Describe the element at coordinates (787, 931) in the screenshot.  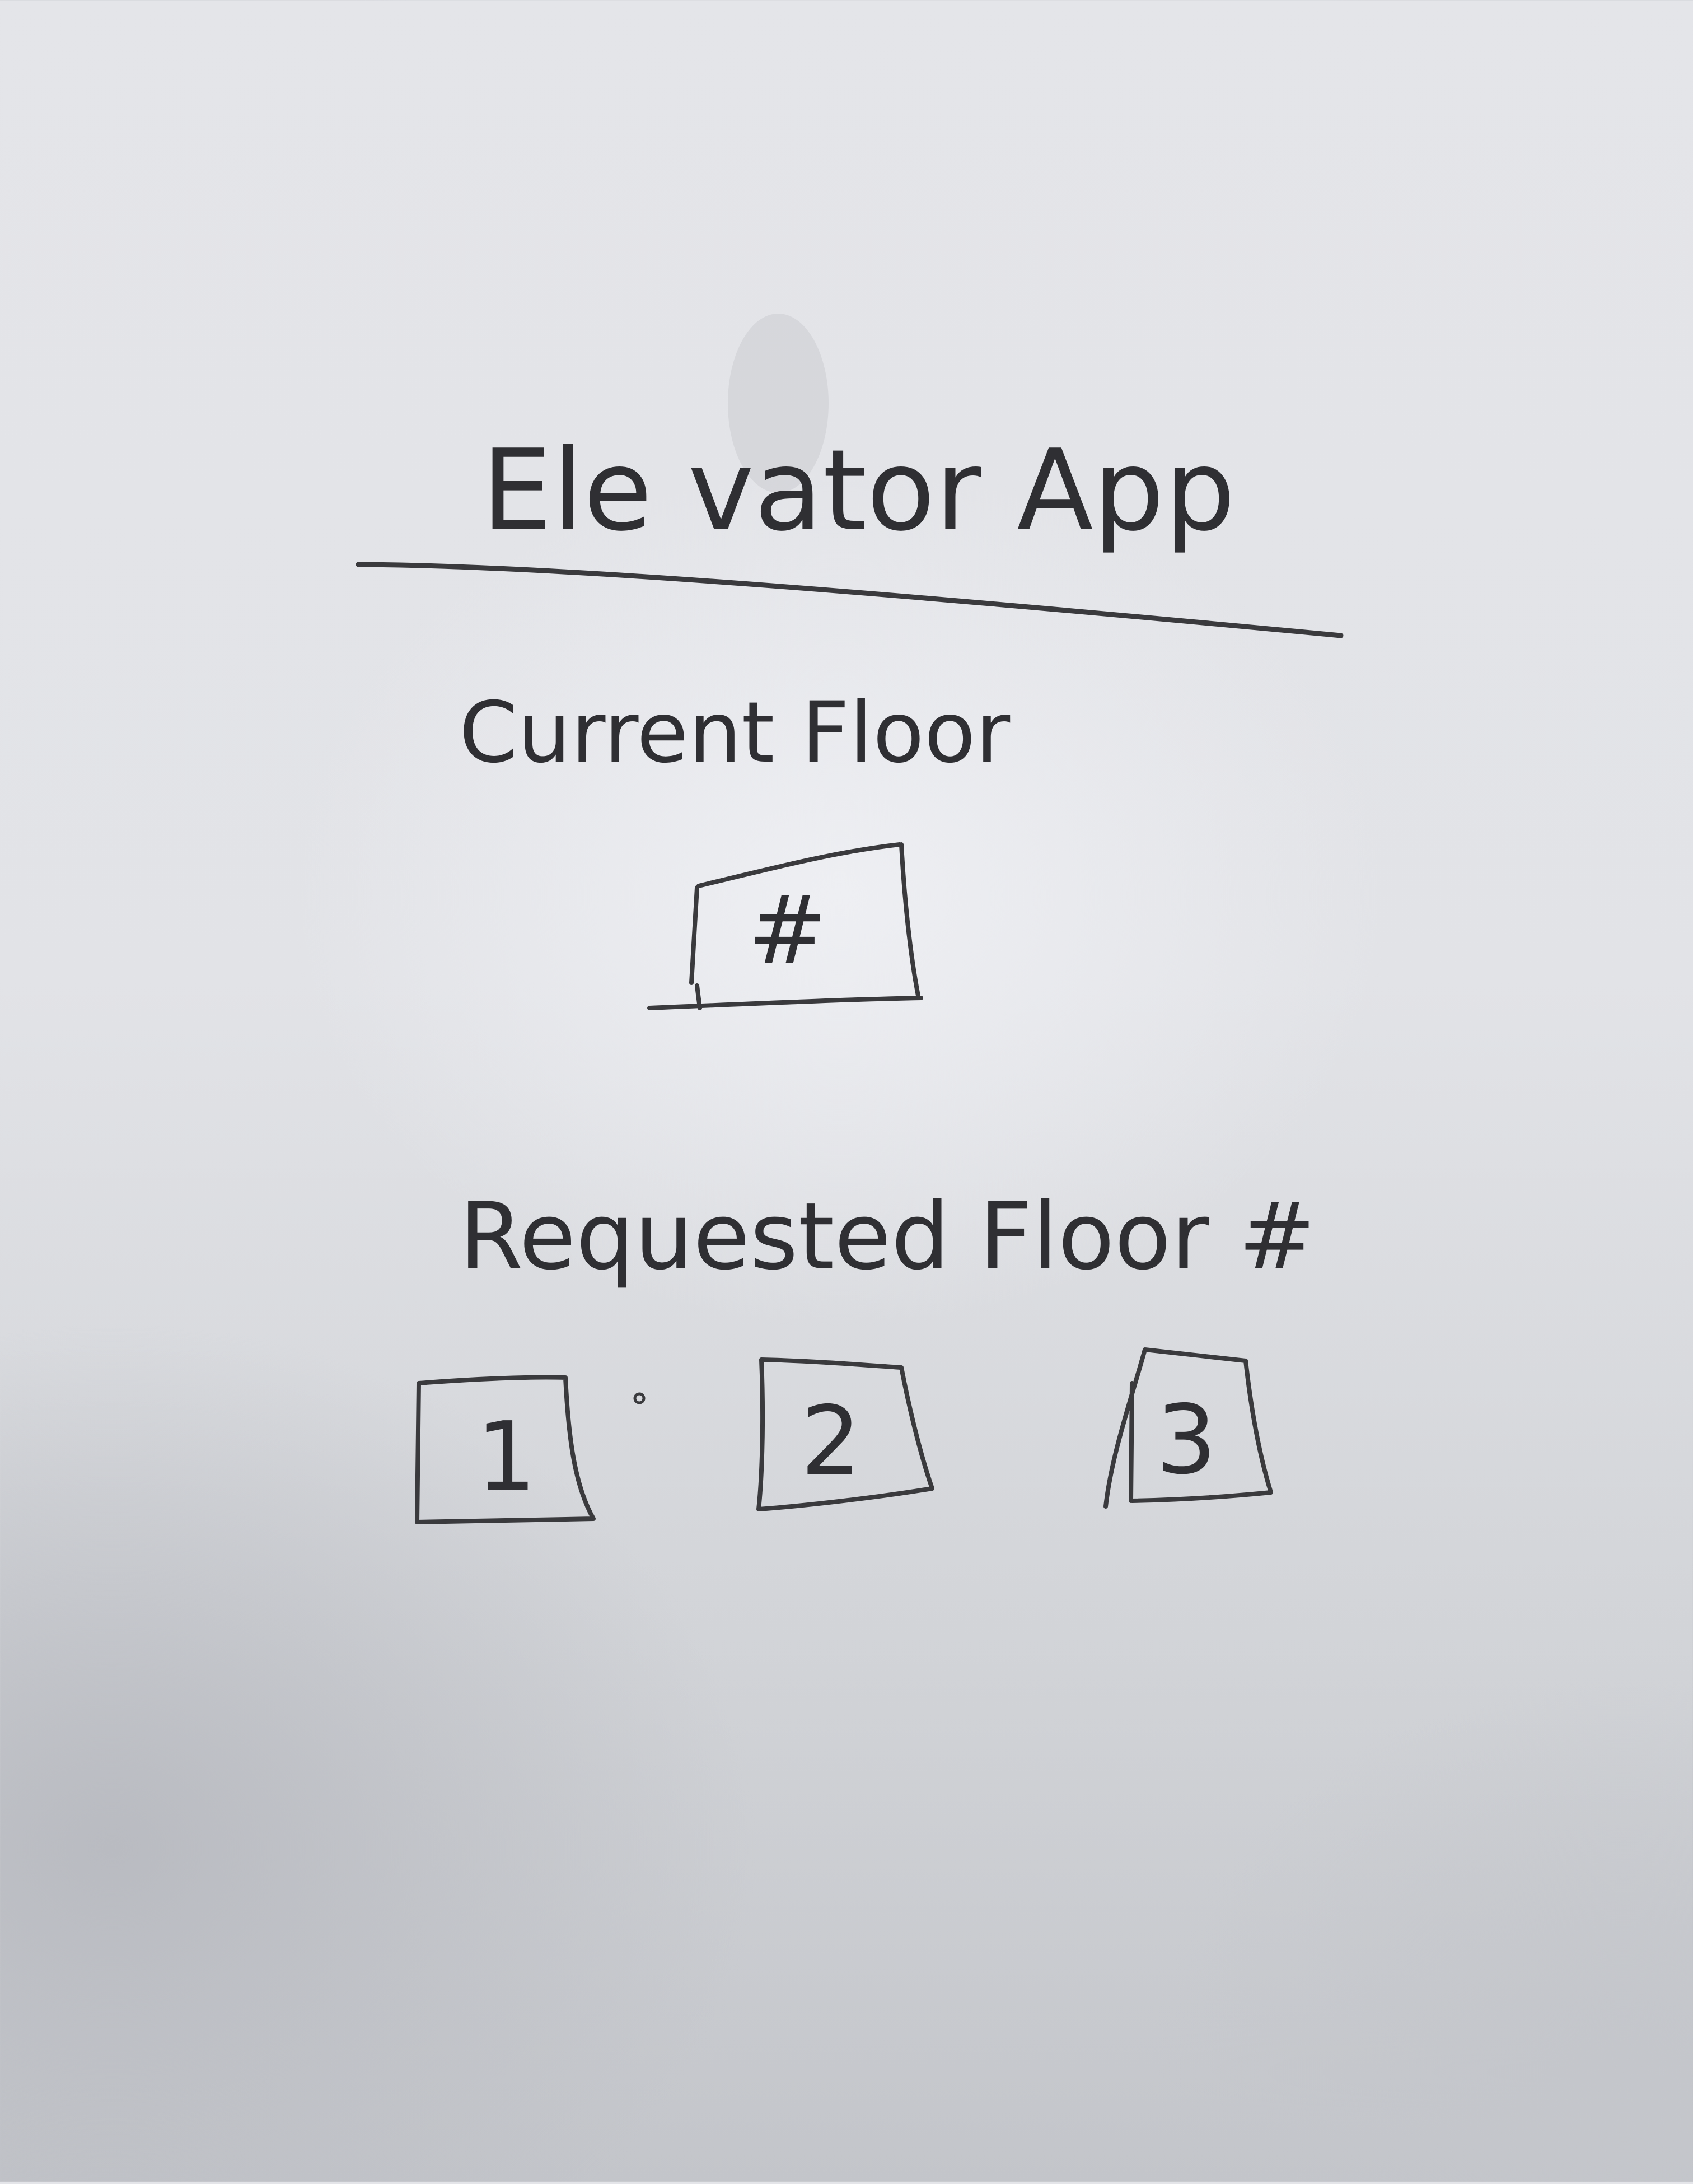
I see `current-floor-value: #` at that location.